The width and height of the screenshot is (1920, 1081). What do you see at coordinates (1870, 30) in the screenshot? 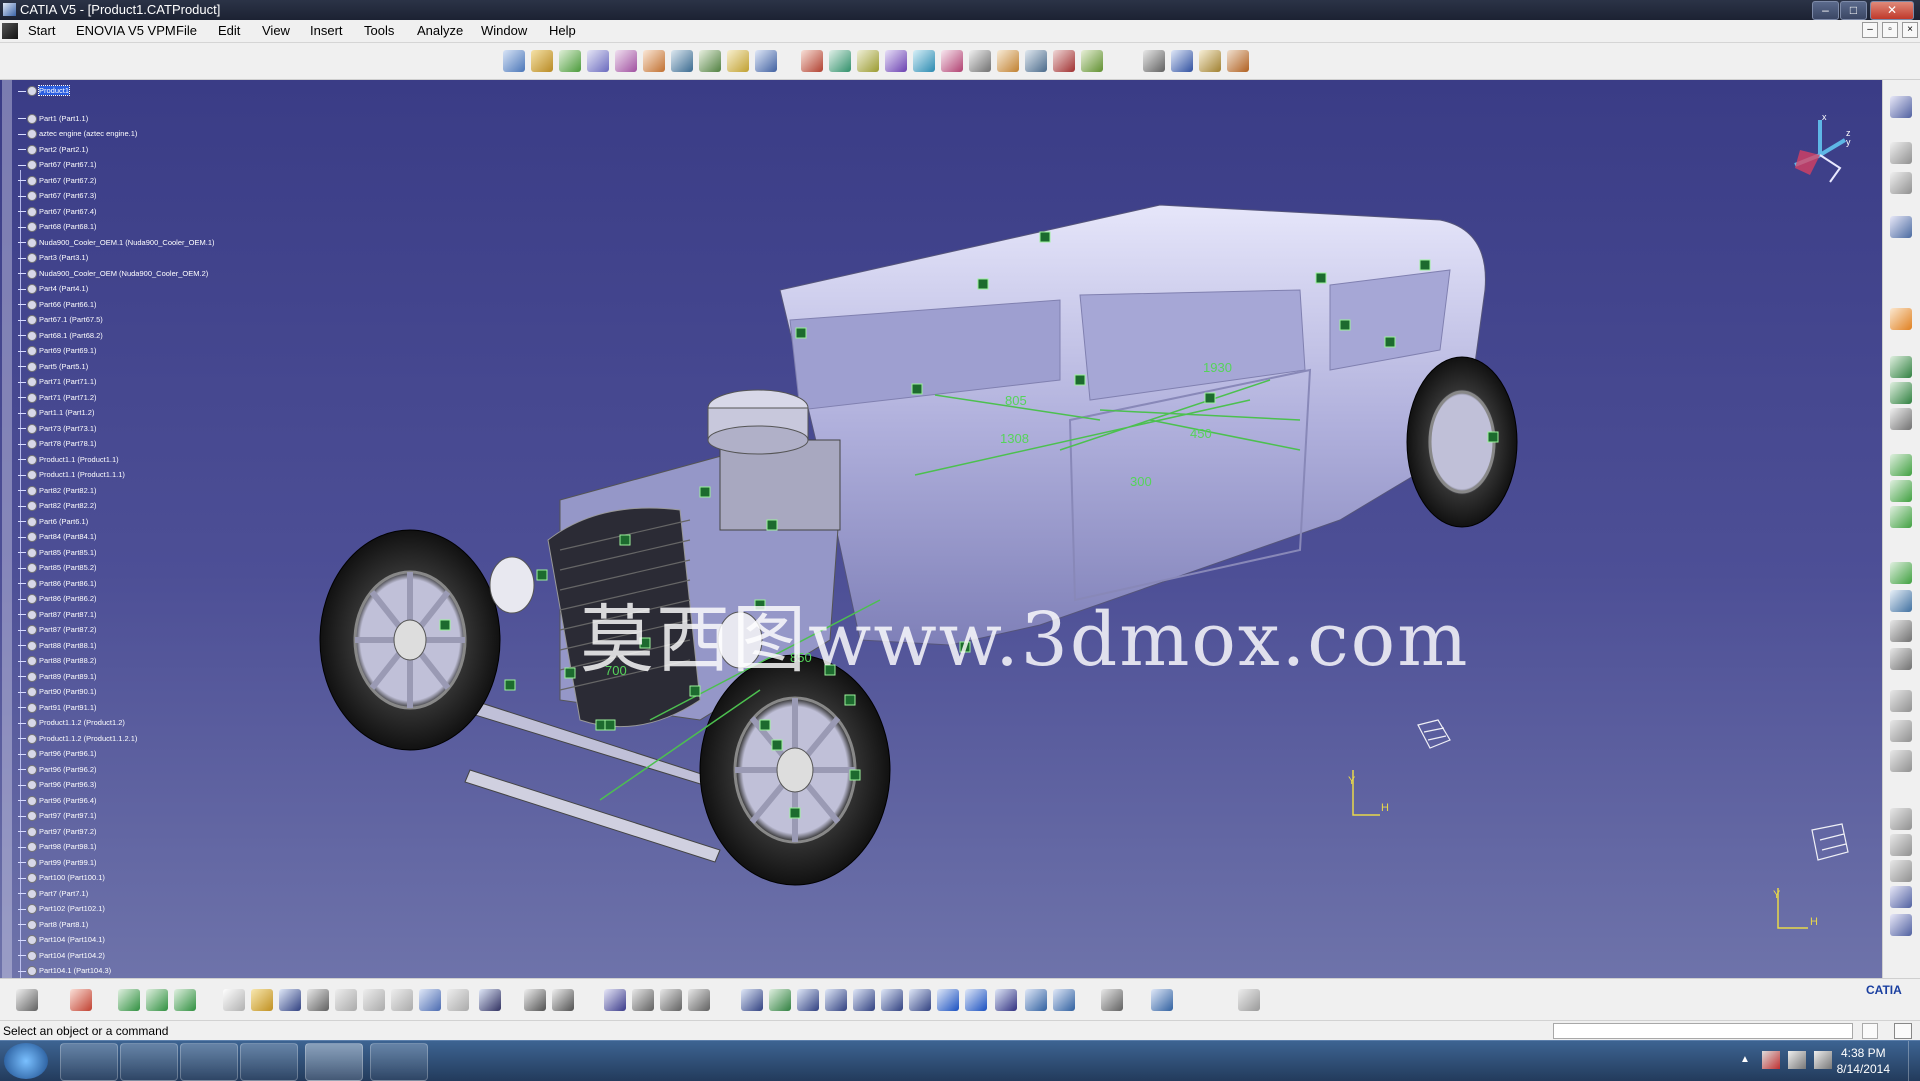
I see `mdi-minimize-button: –` at bounding box center [1870, 30].